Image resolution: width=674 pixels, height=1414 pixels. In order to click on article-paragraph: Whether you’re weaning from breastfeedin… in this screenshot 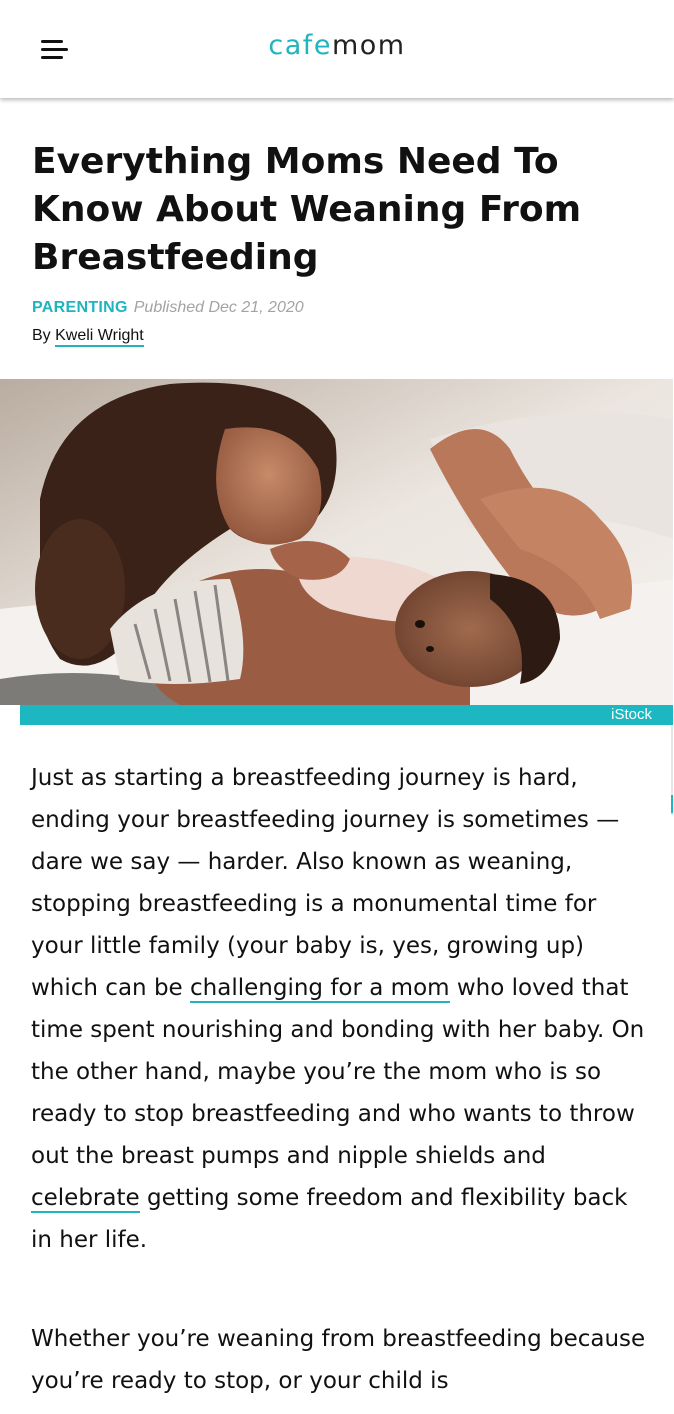, I will do `click(338, 1360)`.